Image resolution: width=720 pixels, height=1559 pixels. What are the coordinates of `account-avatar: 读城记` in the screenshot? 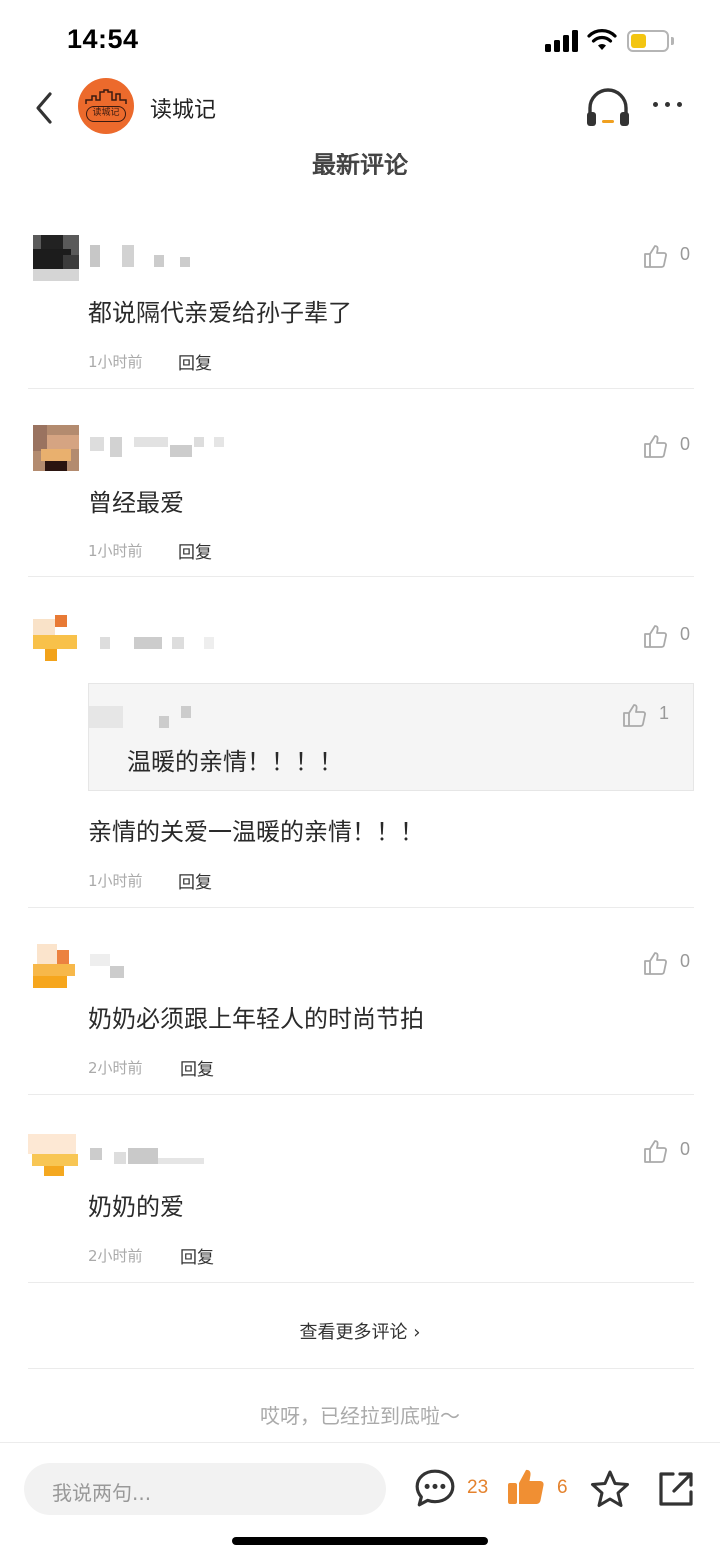 It's located at (106, 106).